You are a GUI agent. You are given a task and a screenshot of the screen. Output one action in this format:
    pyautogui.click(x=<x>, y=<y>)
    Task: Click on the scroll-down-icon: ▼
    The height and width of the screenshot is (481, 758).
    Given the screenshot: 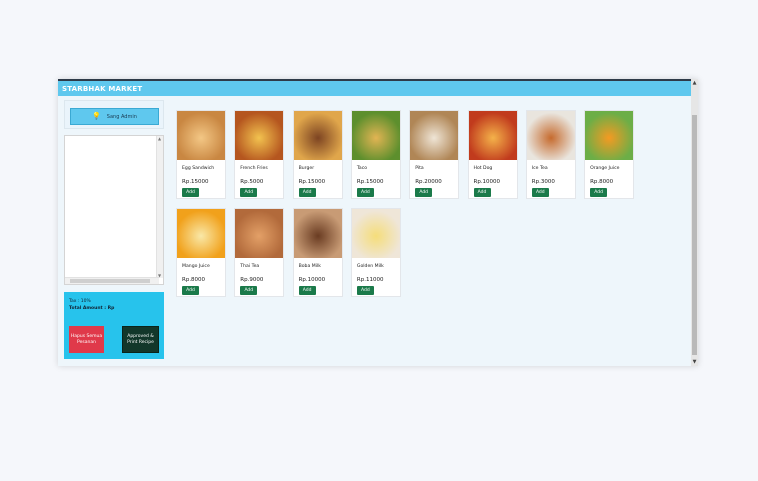 What is the action you would take?
    pyautogui.click(x=694, y=362)
    